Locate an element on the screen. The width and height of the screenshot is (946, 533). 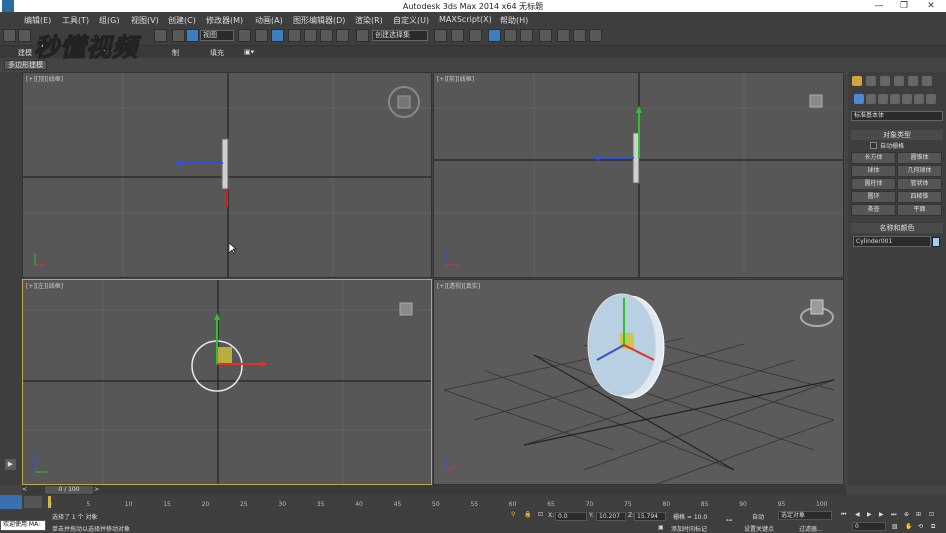
hierarchy-tab-icon is located at coordinates (885, 81).